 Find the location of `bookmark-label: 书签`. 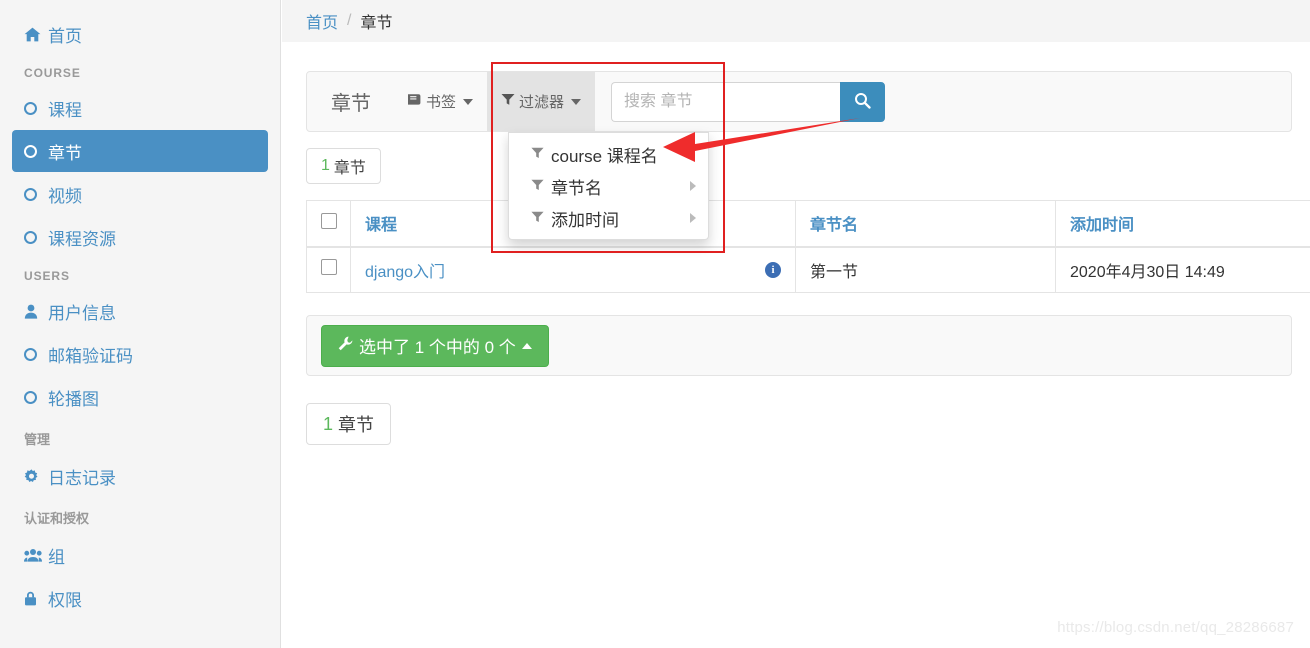

bookmark-label: 书签 is located at coordinates (441, 102).